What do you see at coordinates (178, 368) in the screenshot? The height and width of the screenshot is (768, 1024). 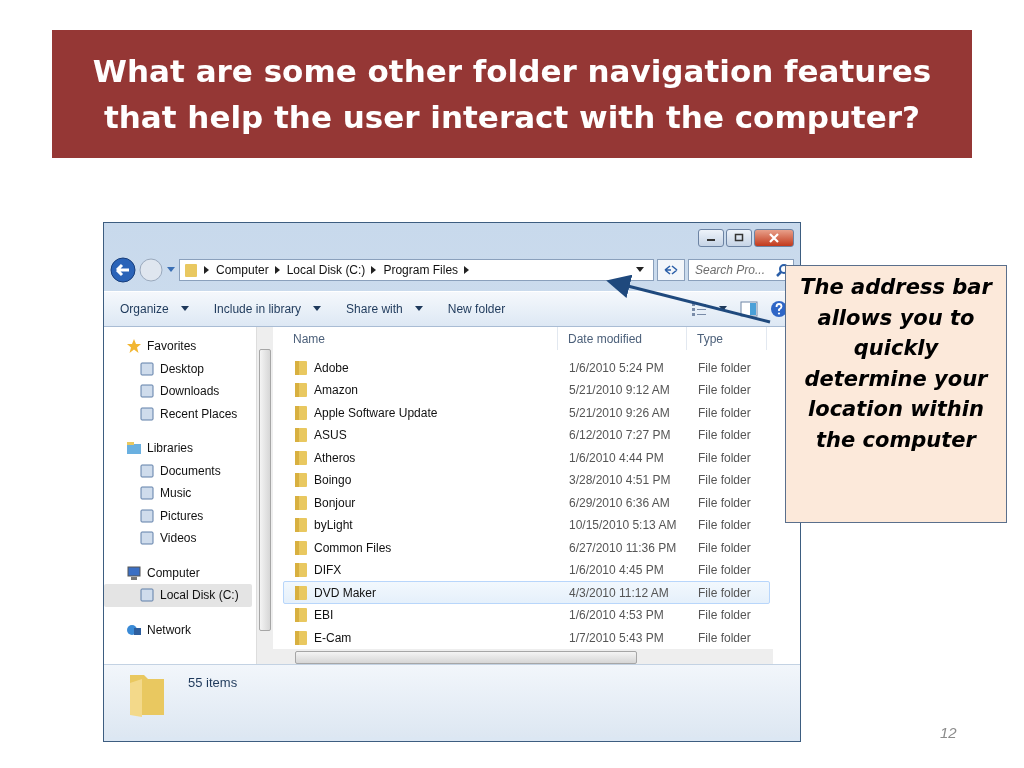 I see `nav-pane-item: Desktop` at bounding box center [178, 368].